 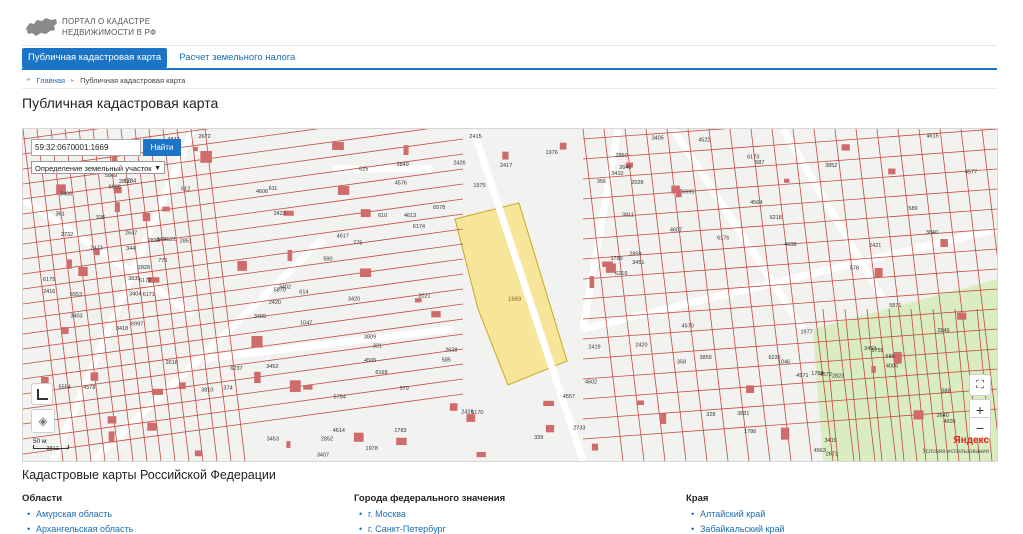 I want to click on parcel-number-label: 3405, so click(x=658, y=138).